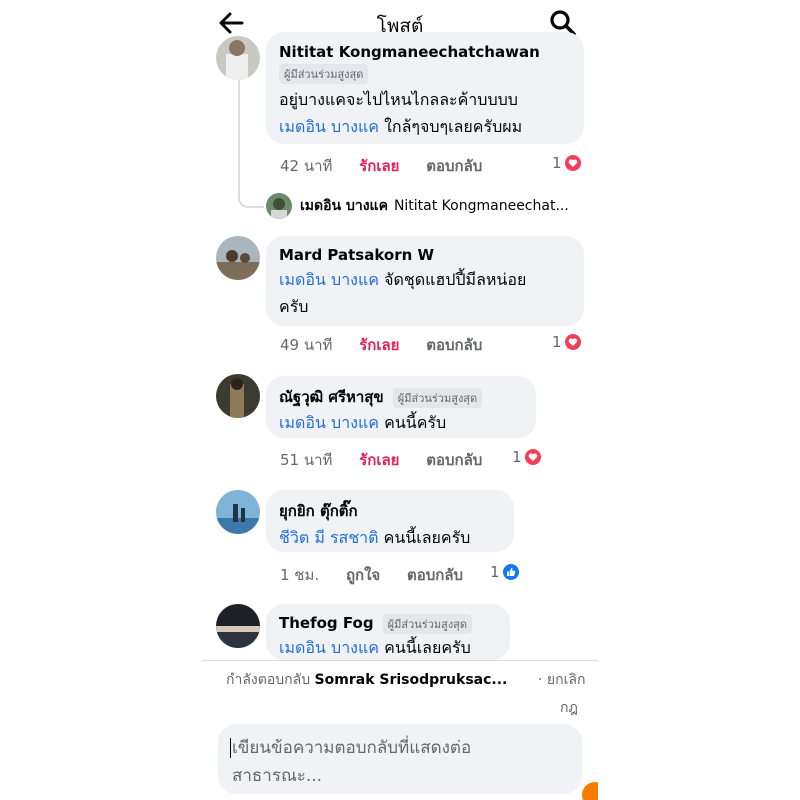 The image size is (800, 800). Describe the element at coordinates (251, 144) in the screenshot. I see `thread-connector` at that location.